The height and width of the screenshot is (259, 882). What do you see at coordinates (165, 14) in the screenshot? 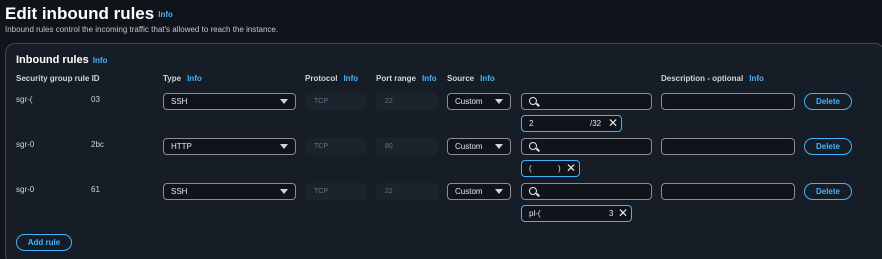
I see `title-info-link: Info` at bounding box center [165, 14].